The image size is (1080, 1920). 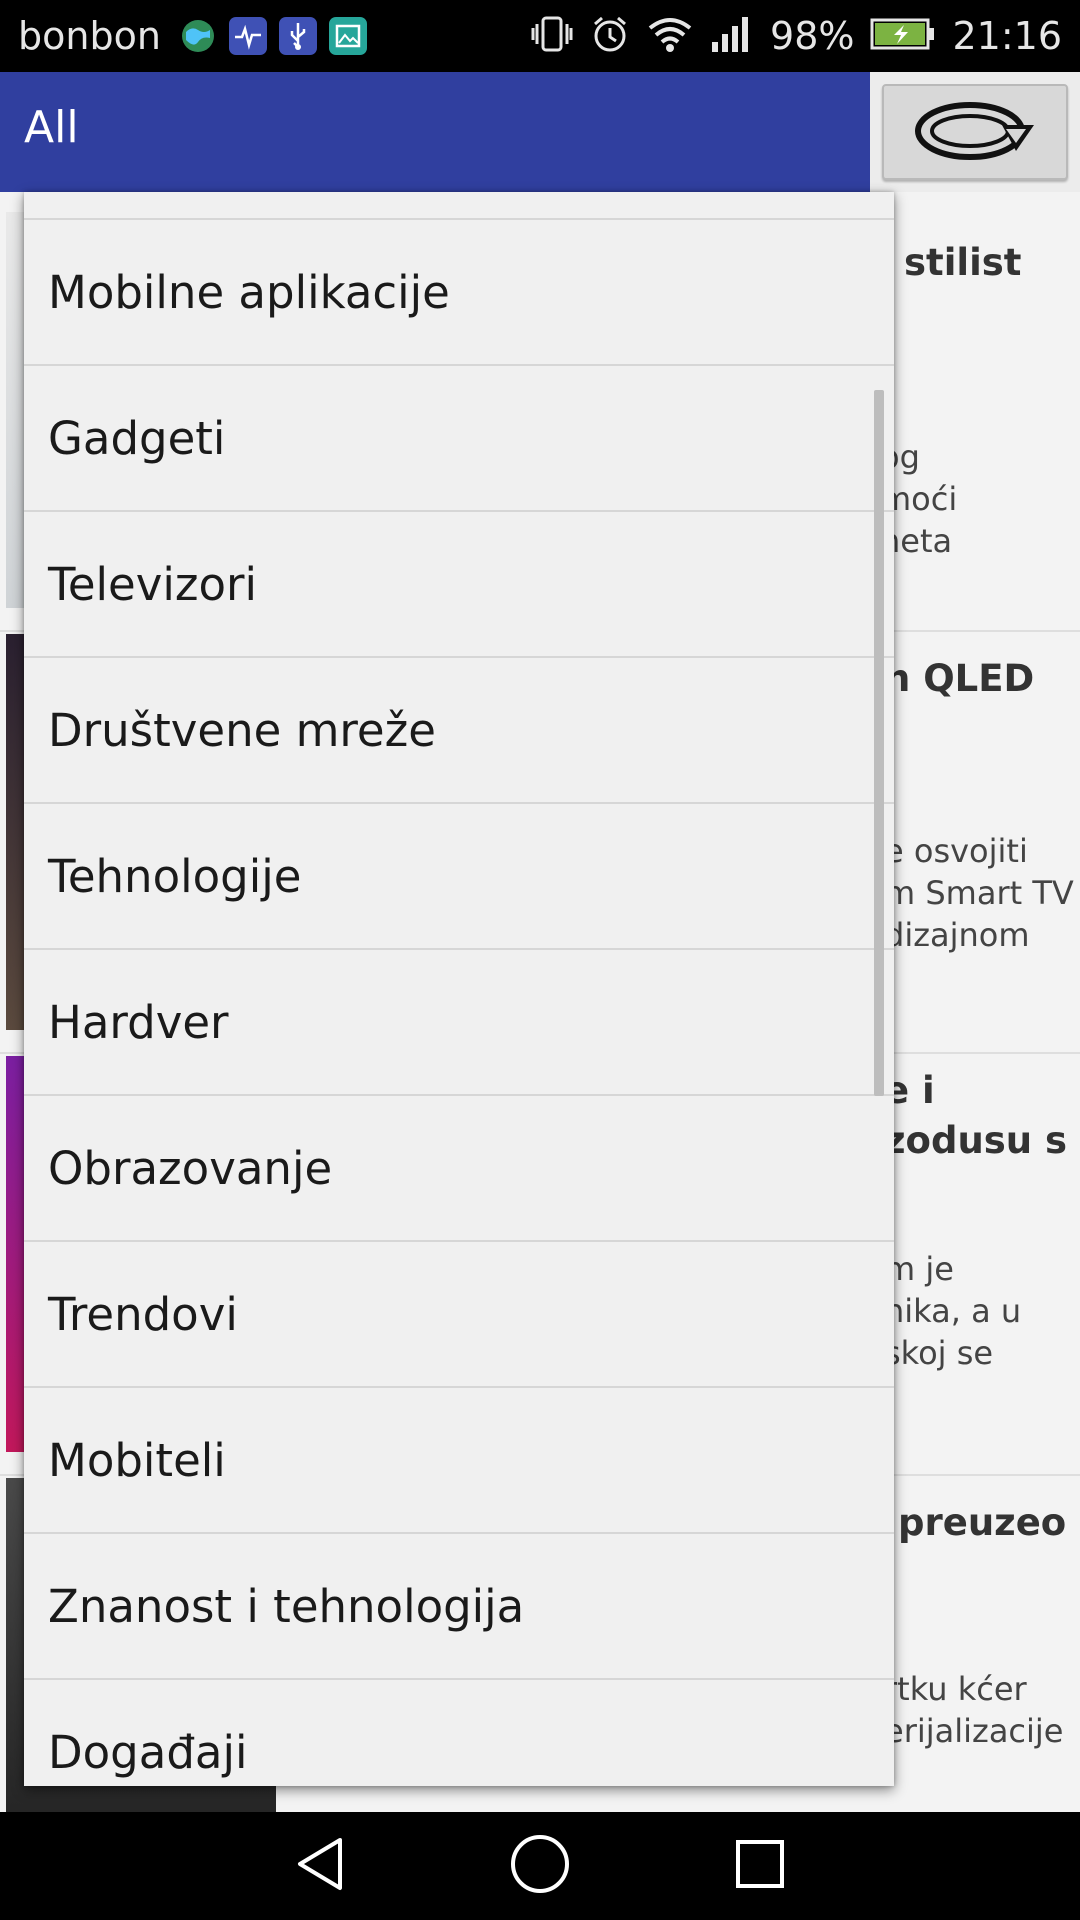 I want to click on dropdown-item-label: Tehnologije, so click(x=175, y=876).